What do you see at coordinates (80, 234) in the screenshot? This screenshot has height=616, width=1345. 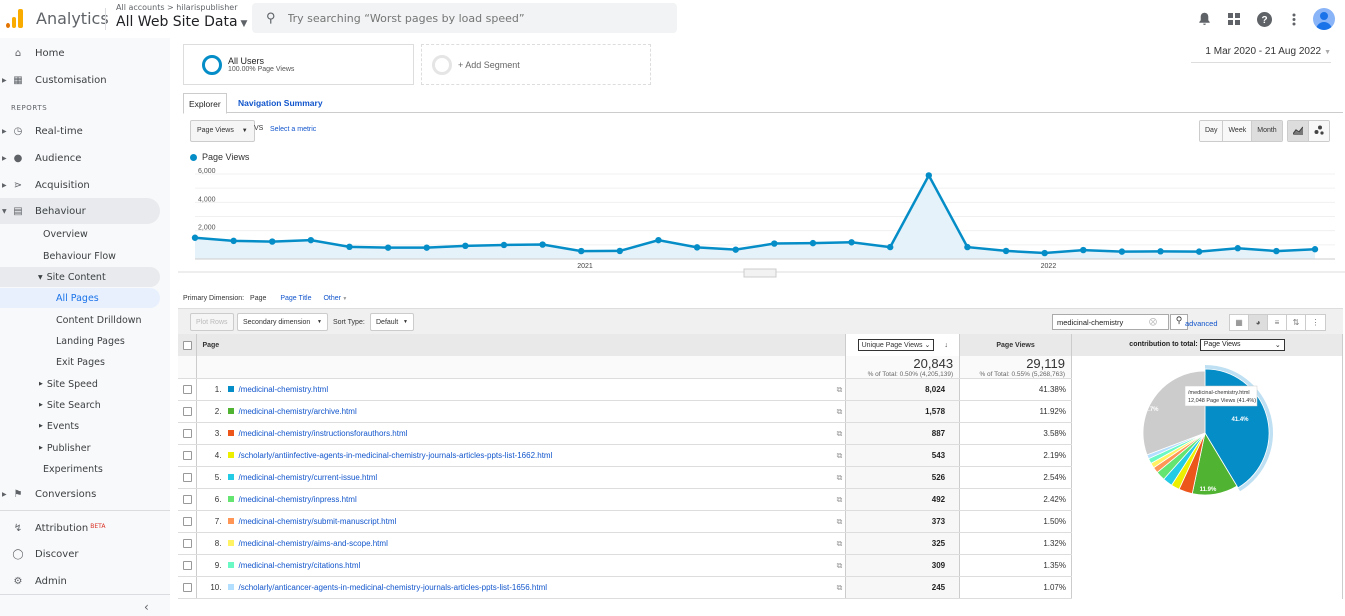 I see `sidebar-item-overview: Overview` at bounding box center [80, 234].